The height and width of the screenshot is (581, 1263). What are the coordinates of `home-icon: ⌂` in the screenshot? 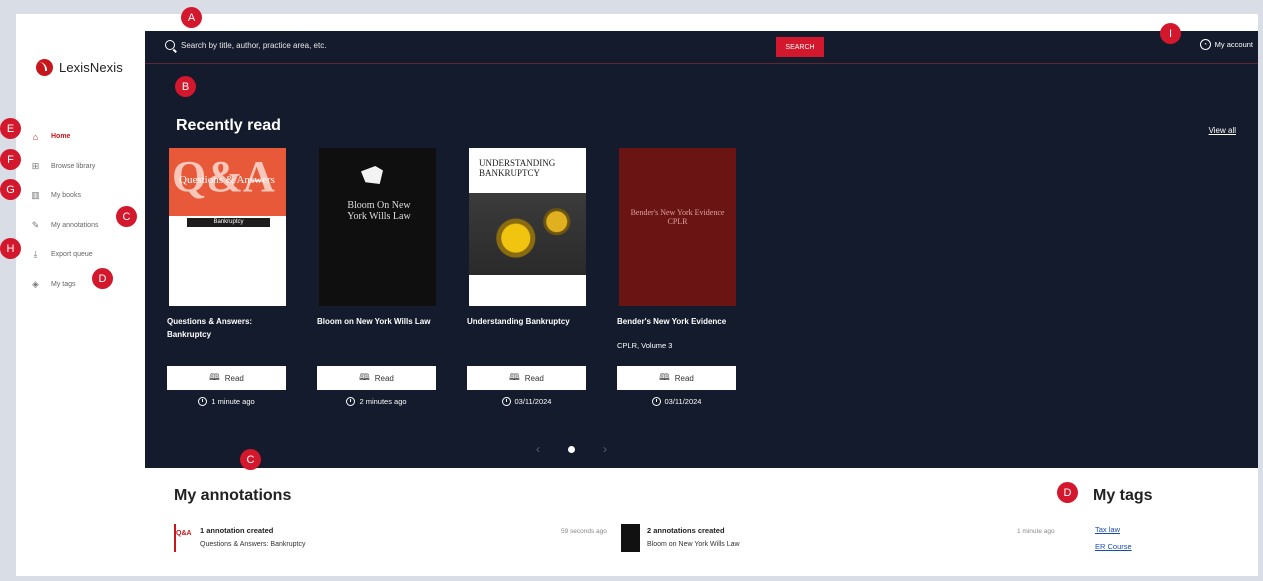 It's located at (35, 136).